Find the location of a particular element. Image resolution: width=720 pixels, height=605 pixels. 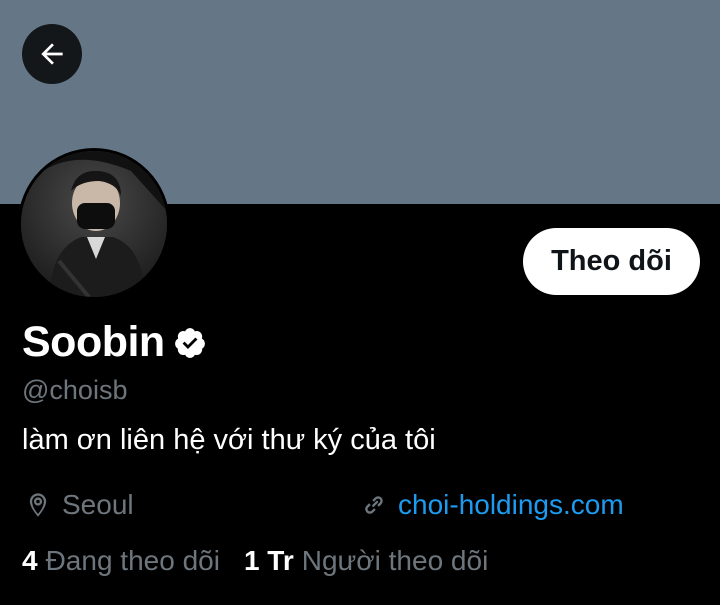

avatar-image is located at coordinates (94, 224).